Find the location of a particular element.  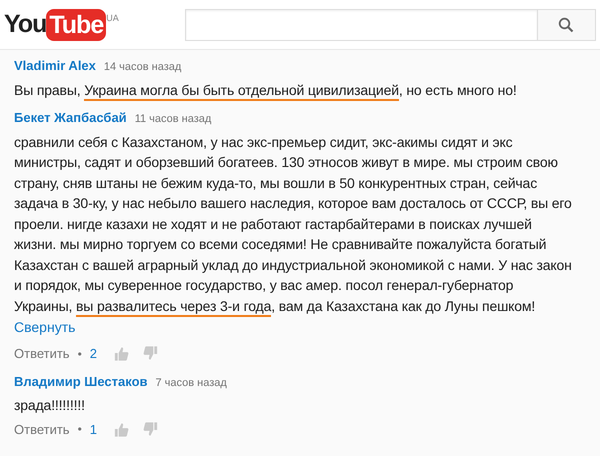

author-link: Владимир Шестаков is located at coordinates (81, 381).